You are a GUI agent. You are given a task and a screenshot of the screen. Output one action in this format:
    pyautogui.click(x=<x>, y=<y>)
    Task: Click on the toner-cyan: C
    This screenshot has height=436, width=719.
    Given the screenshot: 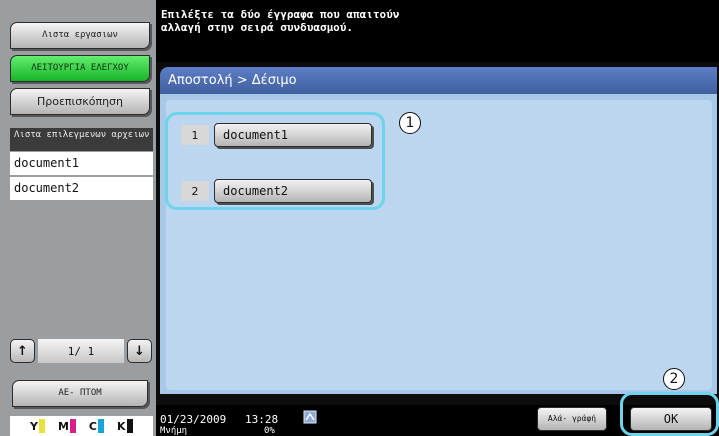 What is the action you would take?
    pyautogui.click(x=96, y=426)
    